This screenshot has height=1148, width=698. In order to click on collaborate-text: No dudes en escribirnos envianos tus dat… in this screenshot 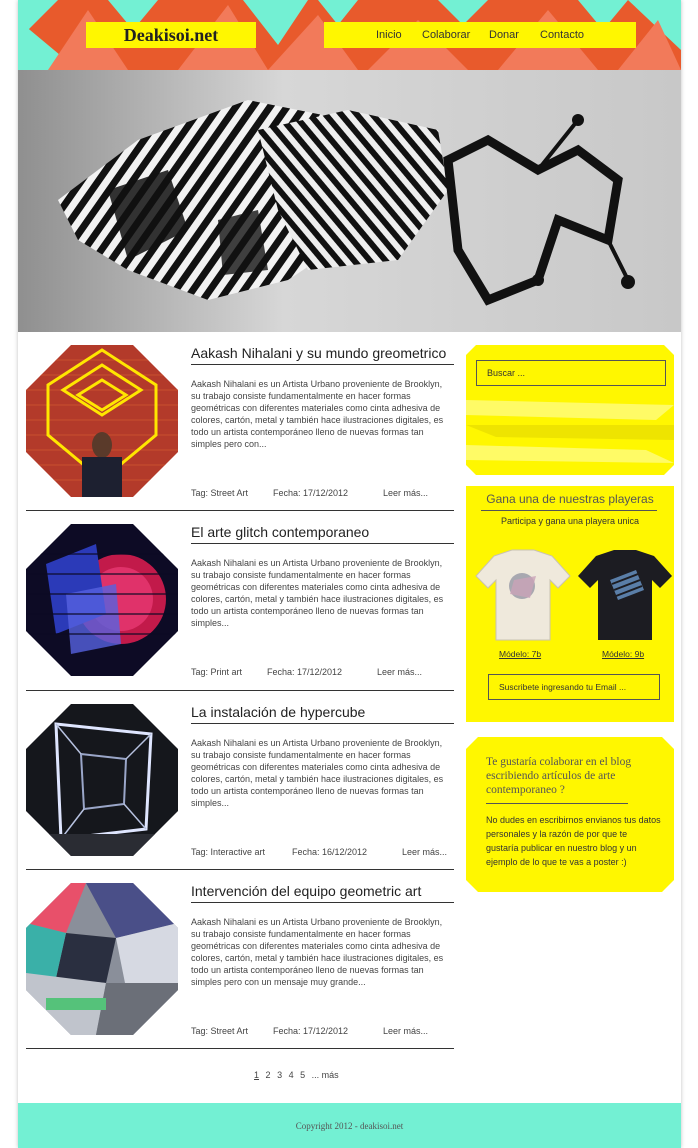, I will do `click(573, 841)`.